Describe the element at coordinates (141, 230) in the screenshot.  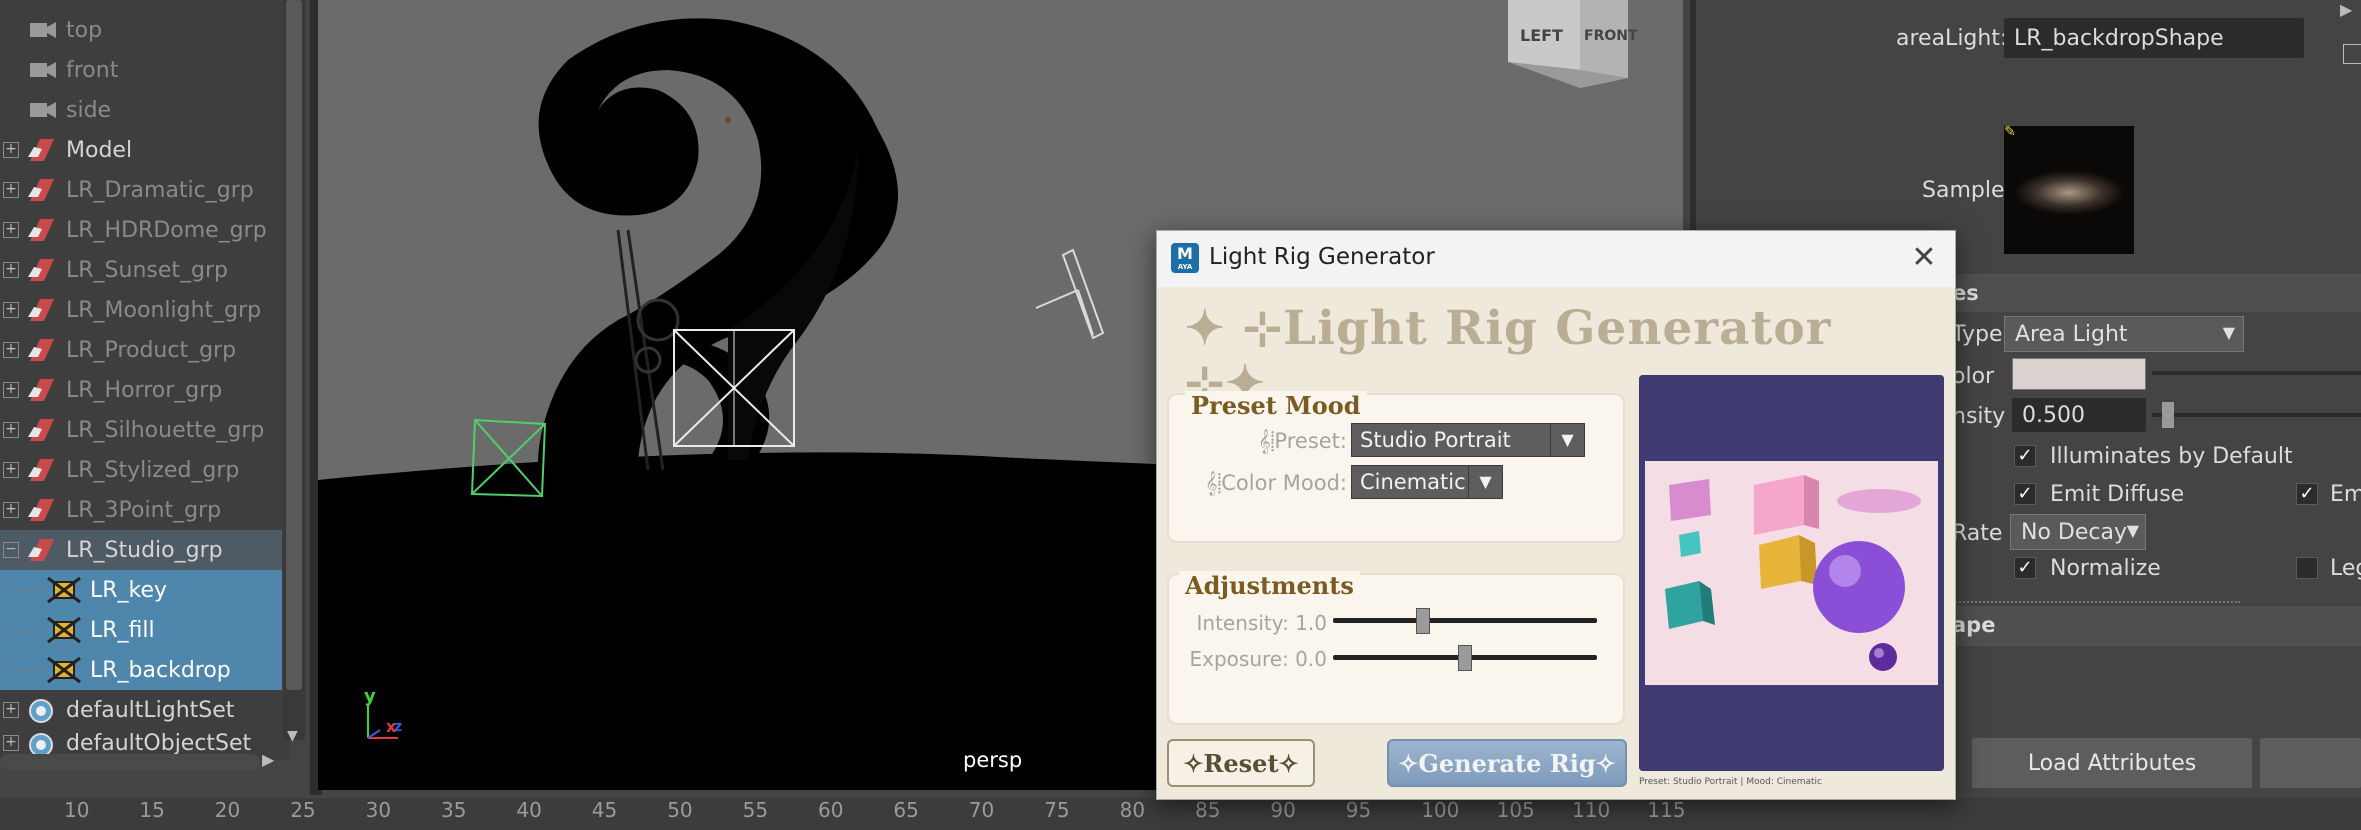
I see `outliner-item-group: + LR_HDRDome_grp` at that location.